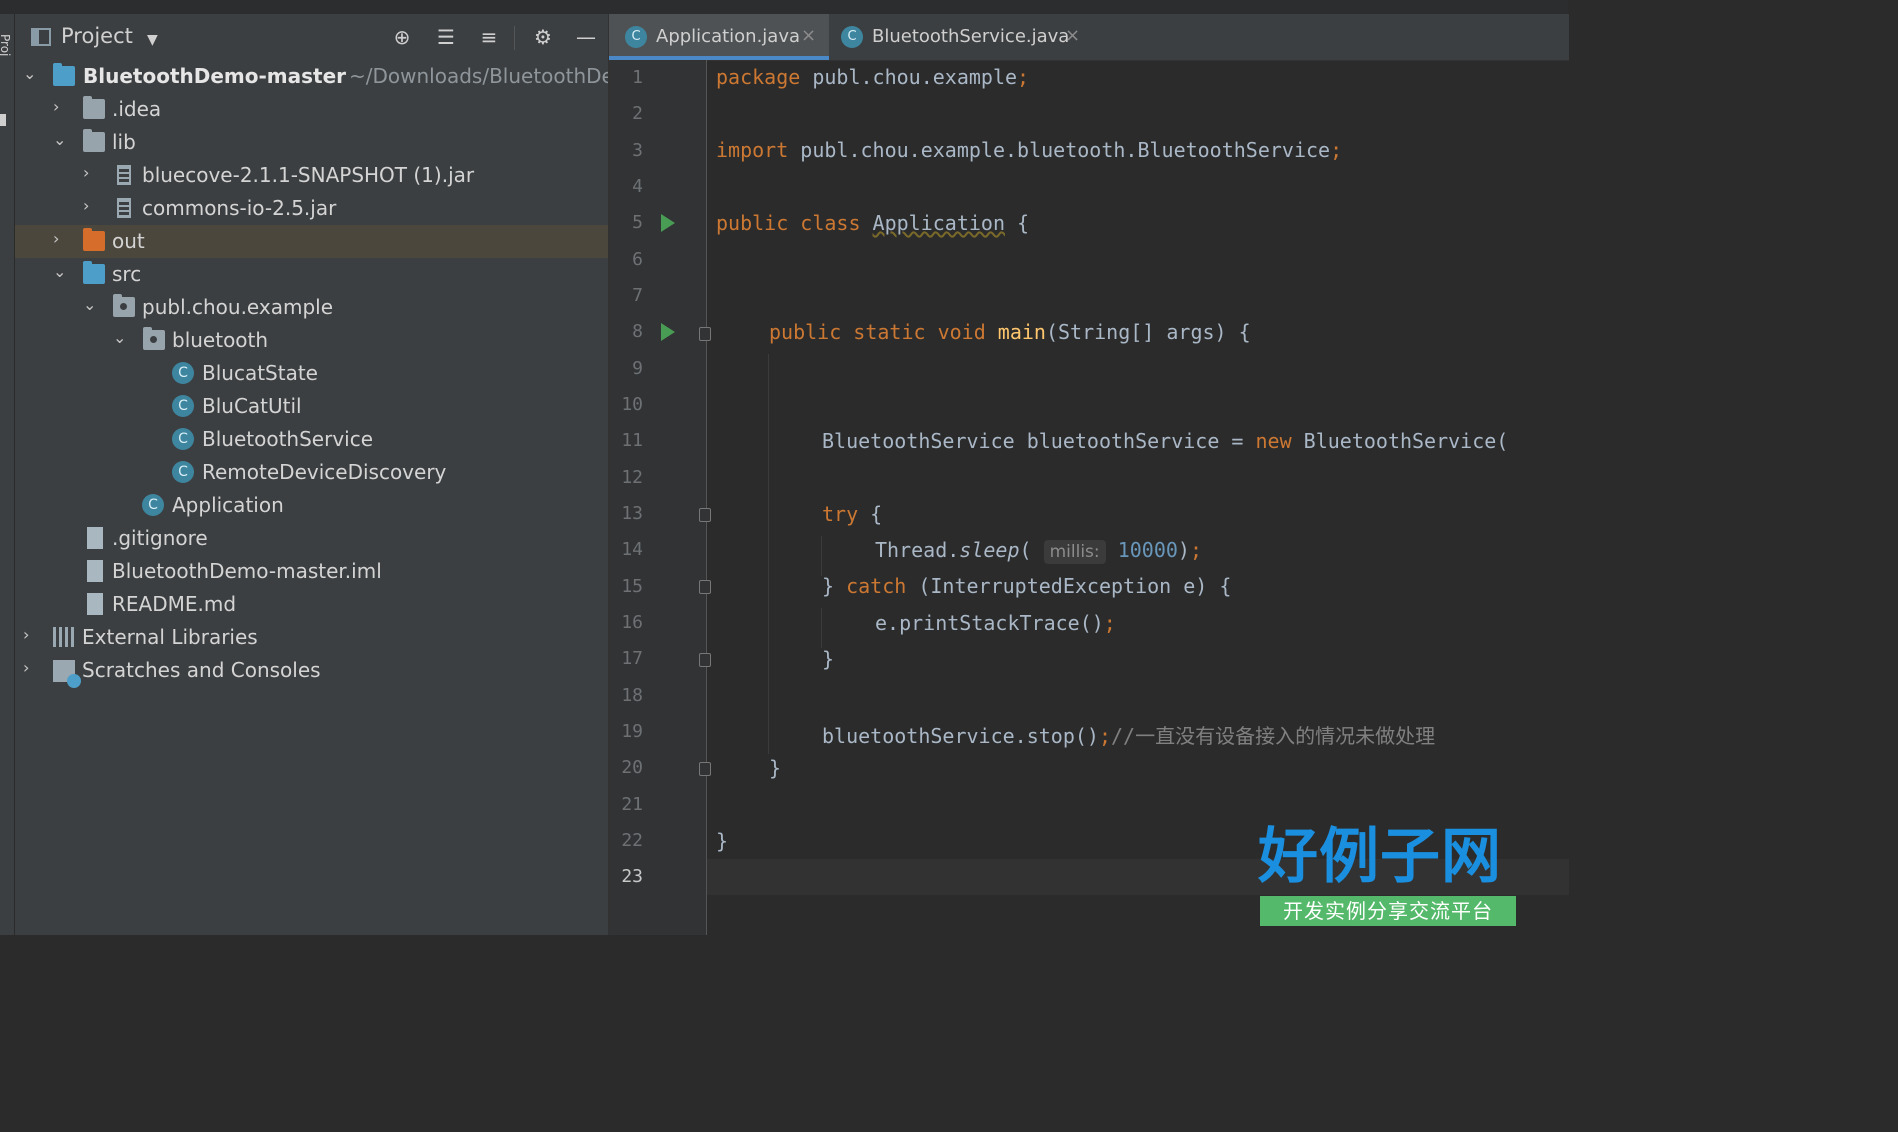 This screenshot has width=1898, height=1132. I want to click on tree-item-label: bluecove-2.1.1-SNAPSHOT (1).jar, so click(308, 175).